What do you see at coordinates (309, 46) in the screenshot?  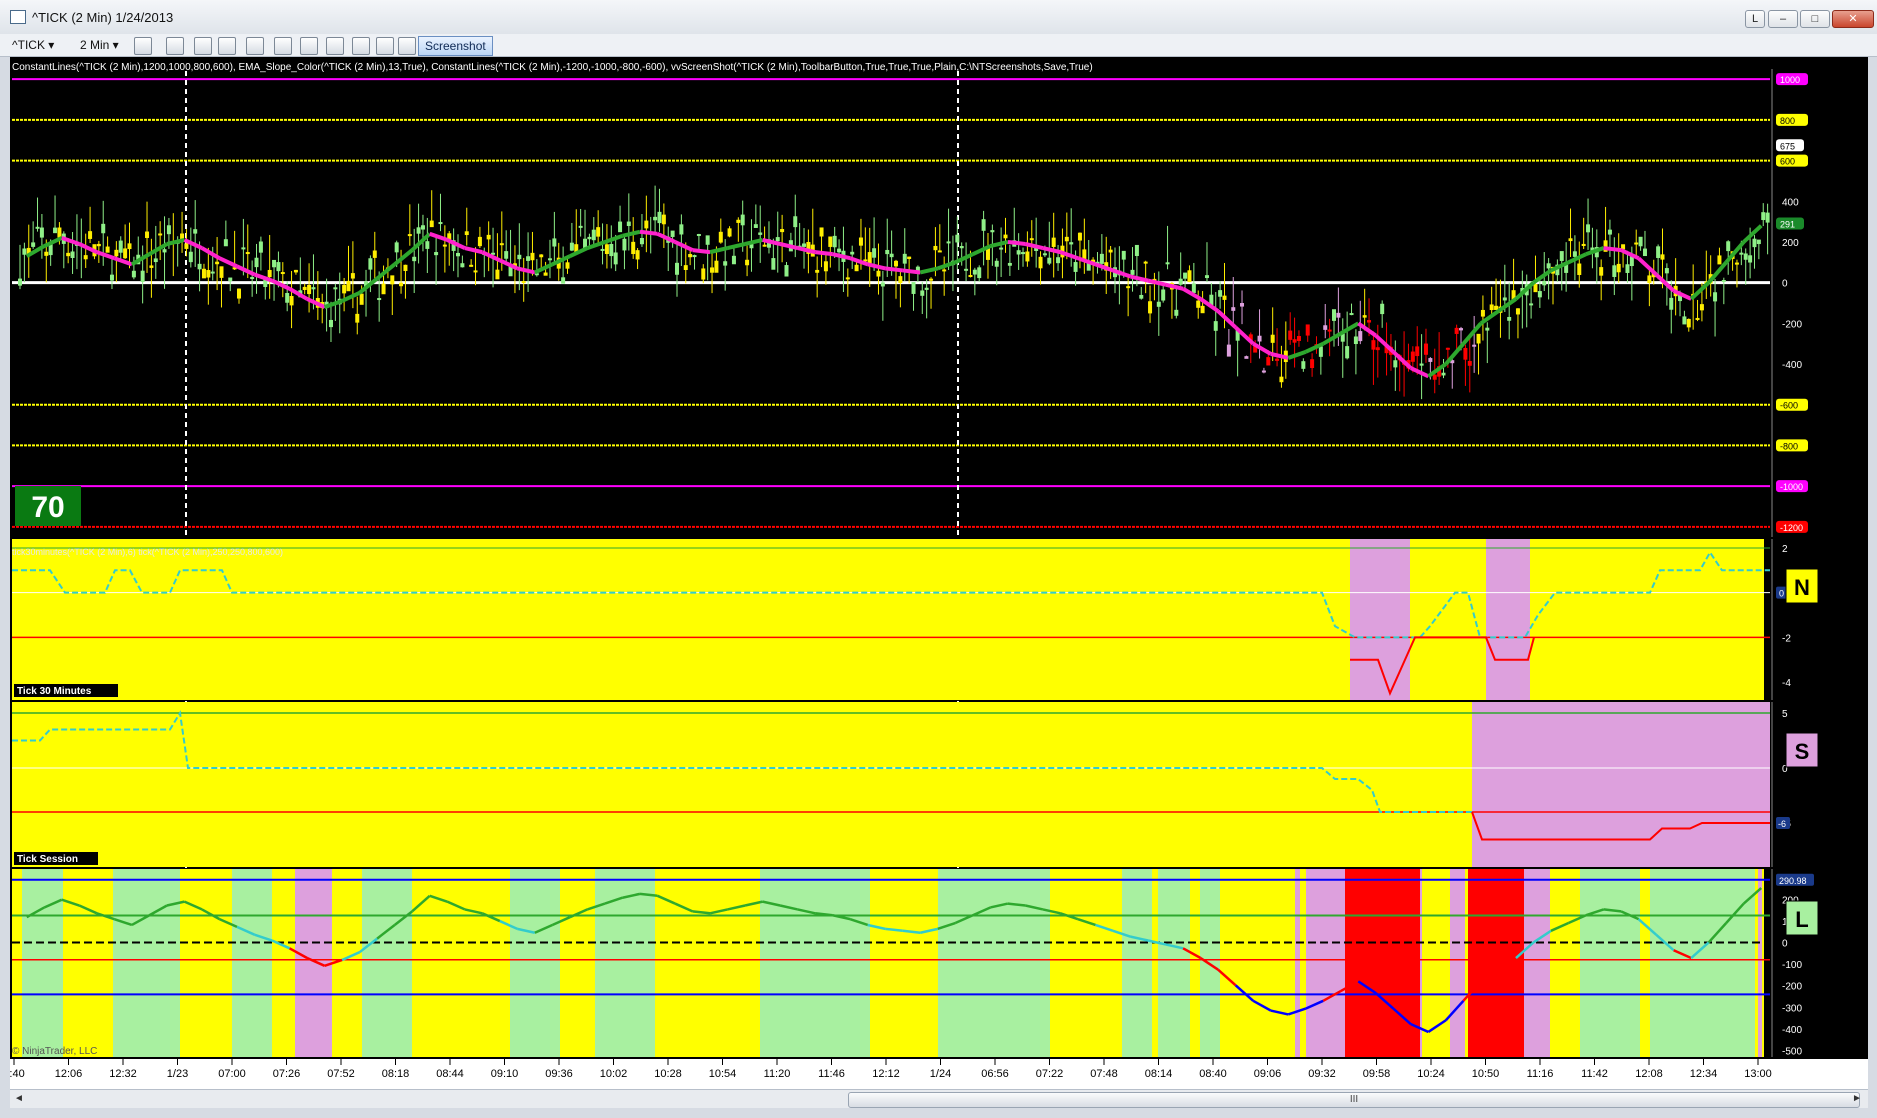 I see `data-series-icon` at bounding box center [309, 46].